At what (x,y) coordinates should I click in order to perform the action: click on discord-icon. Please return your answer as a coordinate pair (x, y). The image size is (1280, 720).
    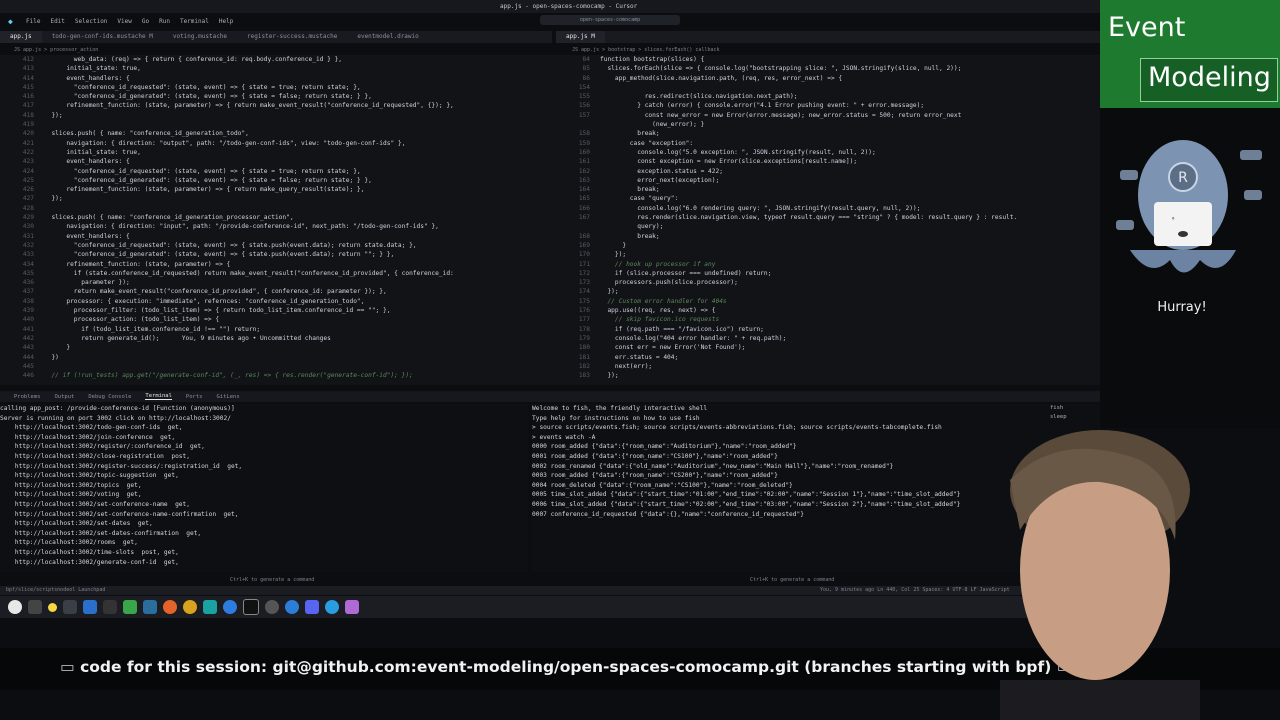
    Looking at the image, I should click on (312, 607).